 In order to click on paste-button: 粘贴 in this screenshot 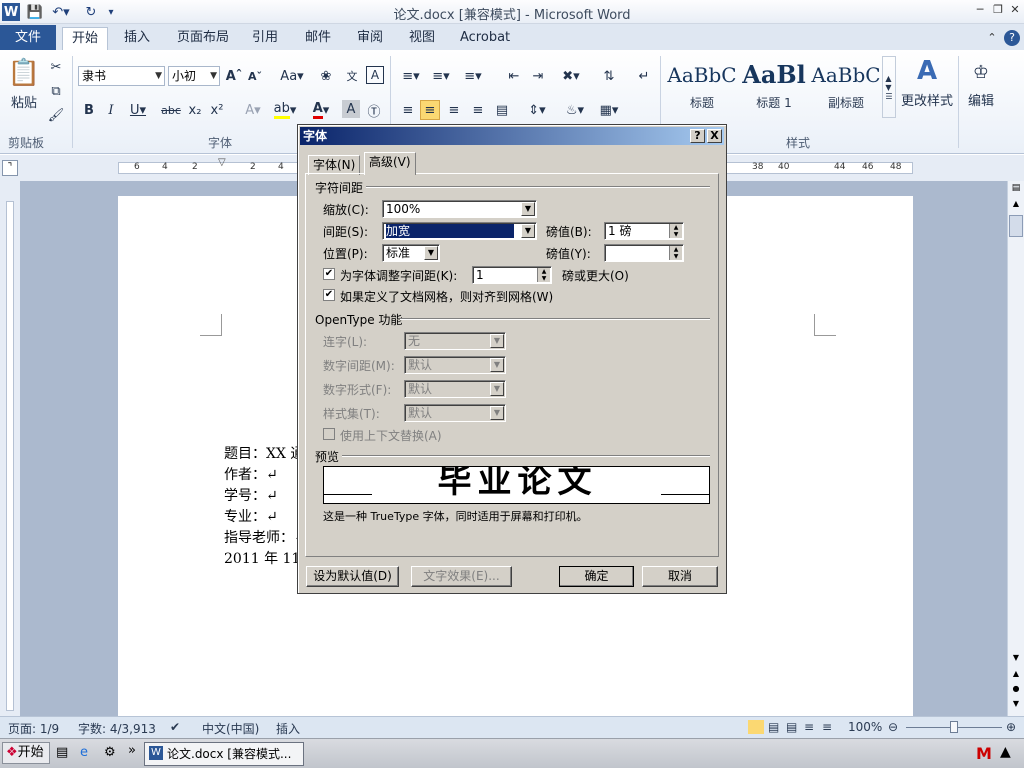, I will do `click(24, 101)`.